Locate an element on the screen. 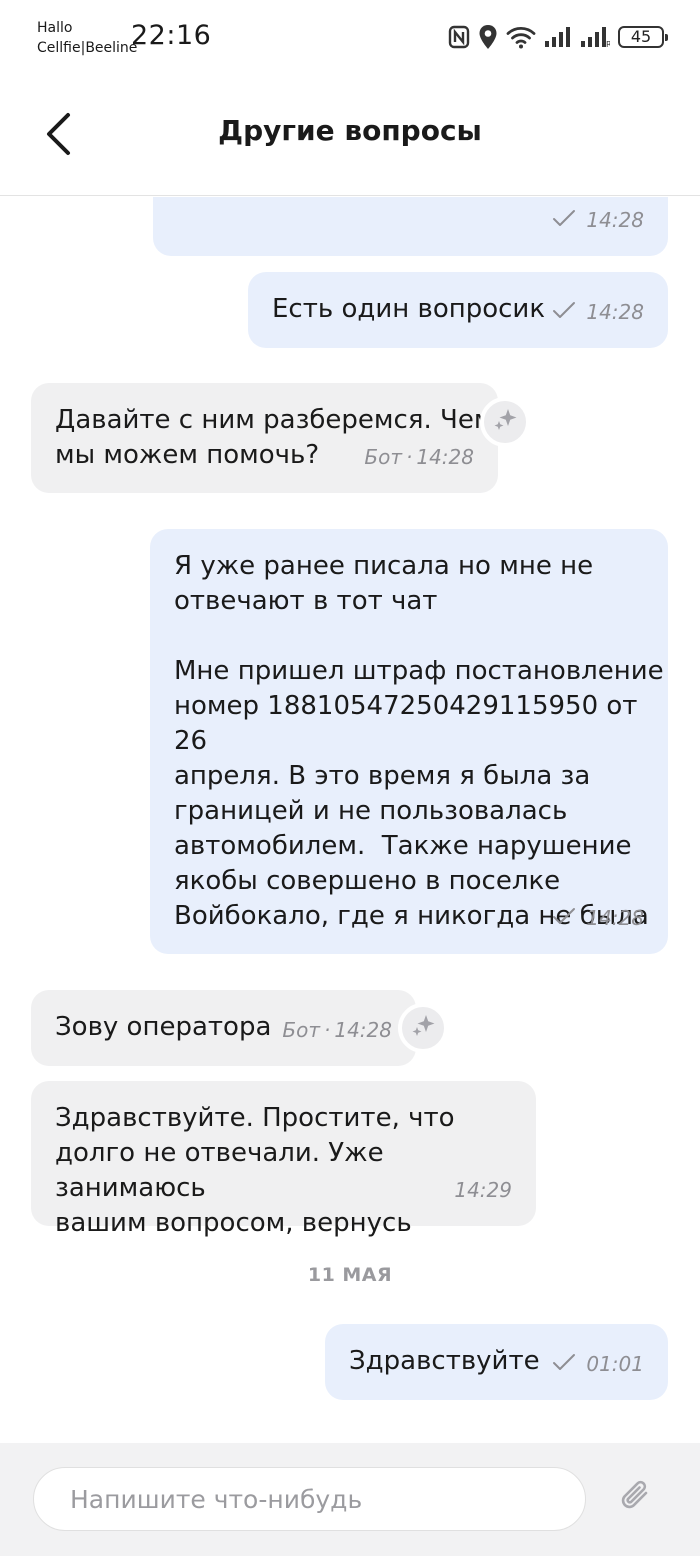 The image size is (700, 1556). message-text: Зову оператора is located at coordinates (163, 1027).